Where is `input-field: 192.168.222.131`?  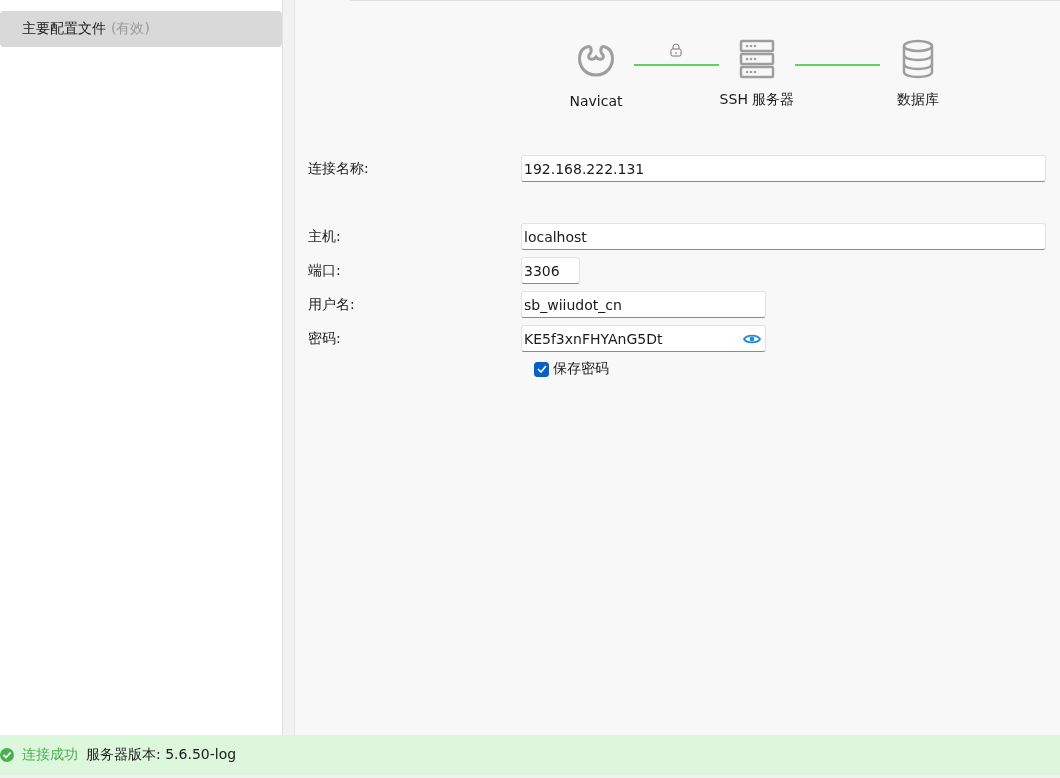 input-field: 192.168.222.131 is located at coordinates (783, 168).